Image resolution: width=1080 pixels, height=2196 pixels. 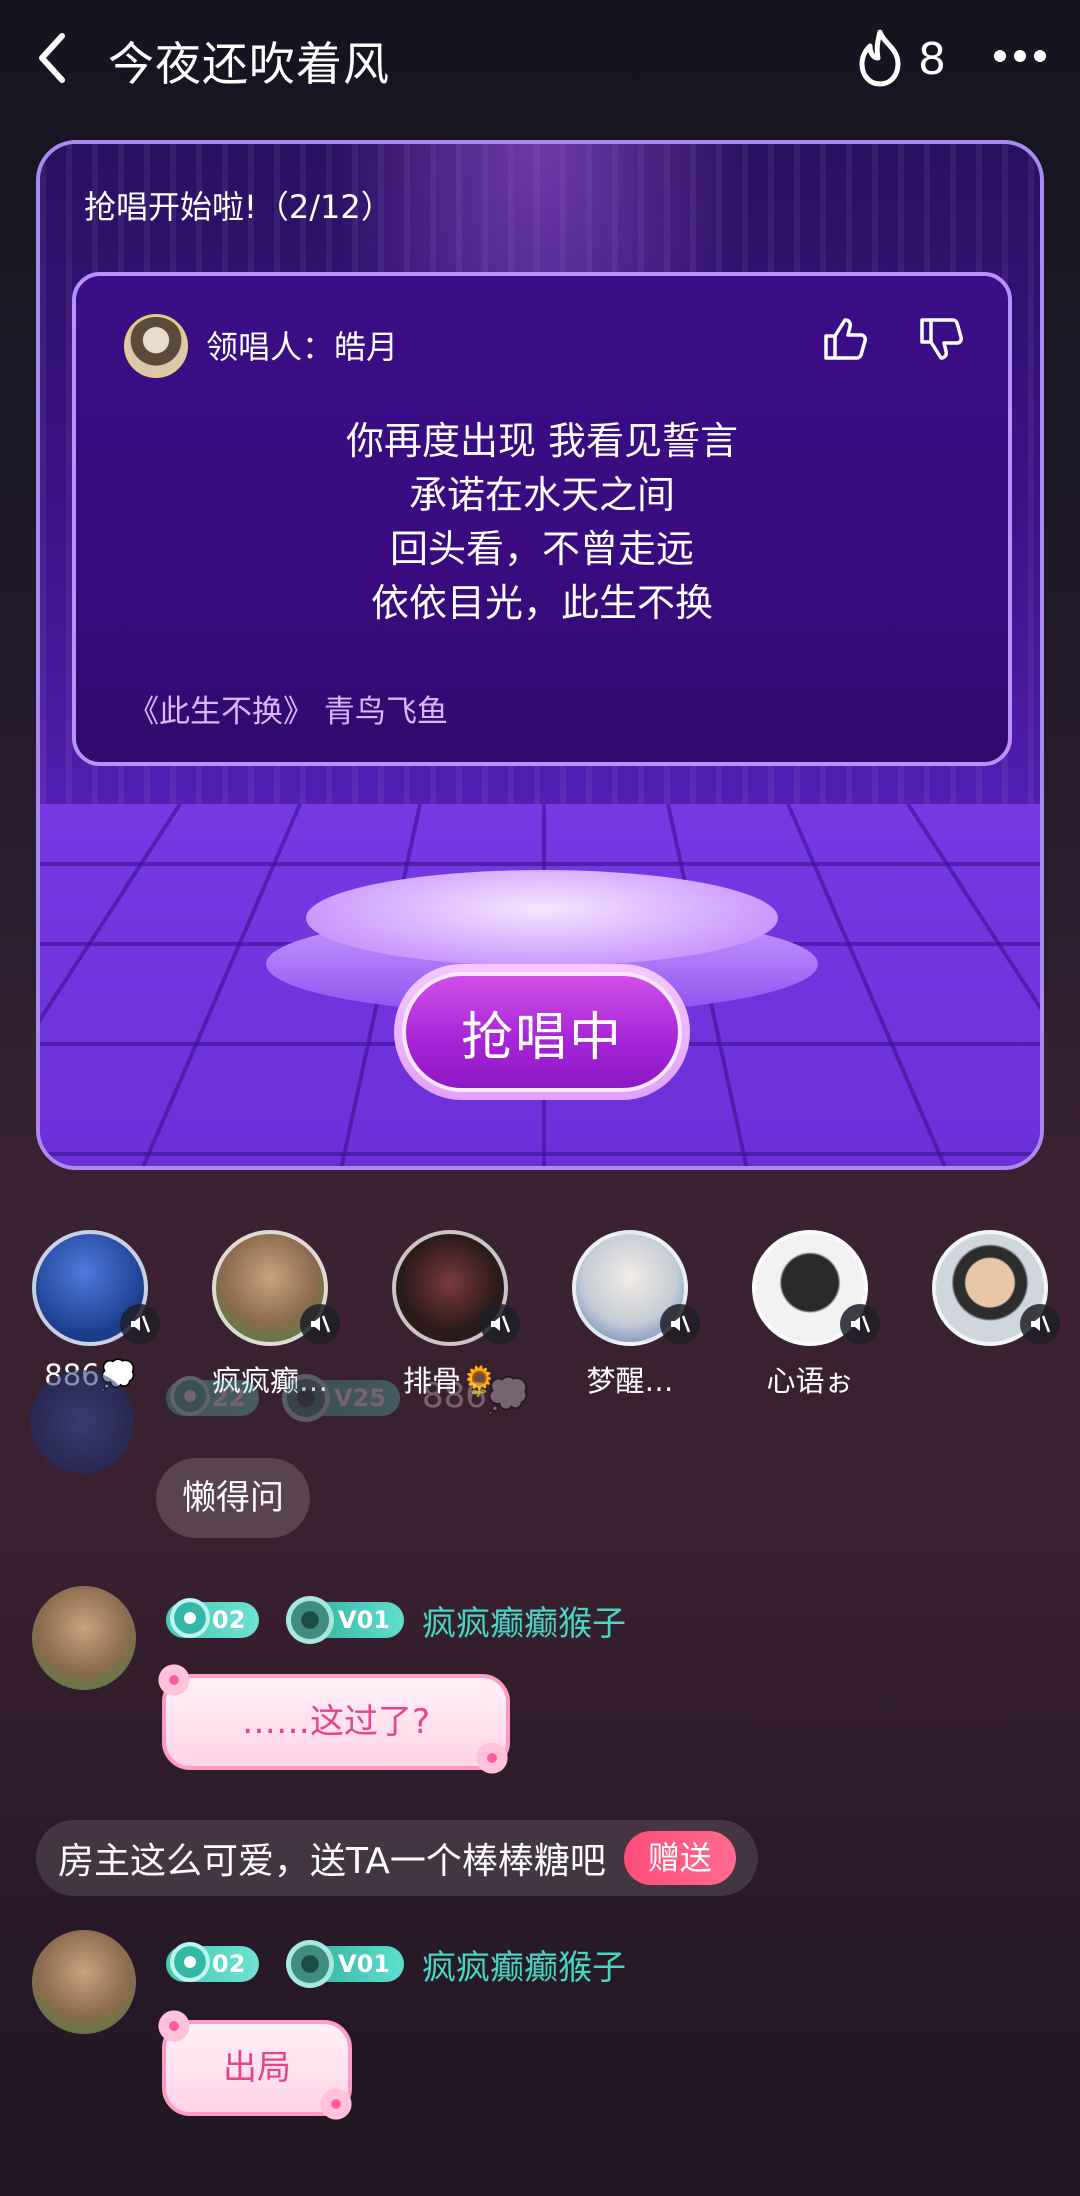 I want to click on top-bar: 今夜还吹着风 8, so click(x=540, y=60).